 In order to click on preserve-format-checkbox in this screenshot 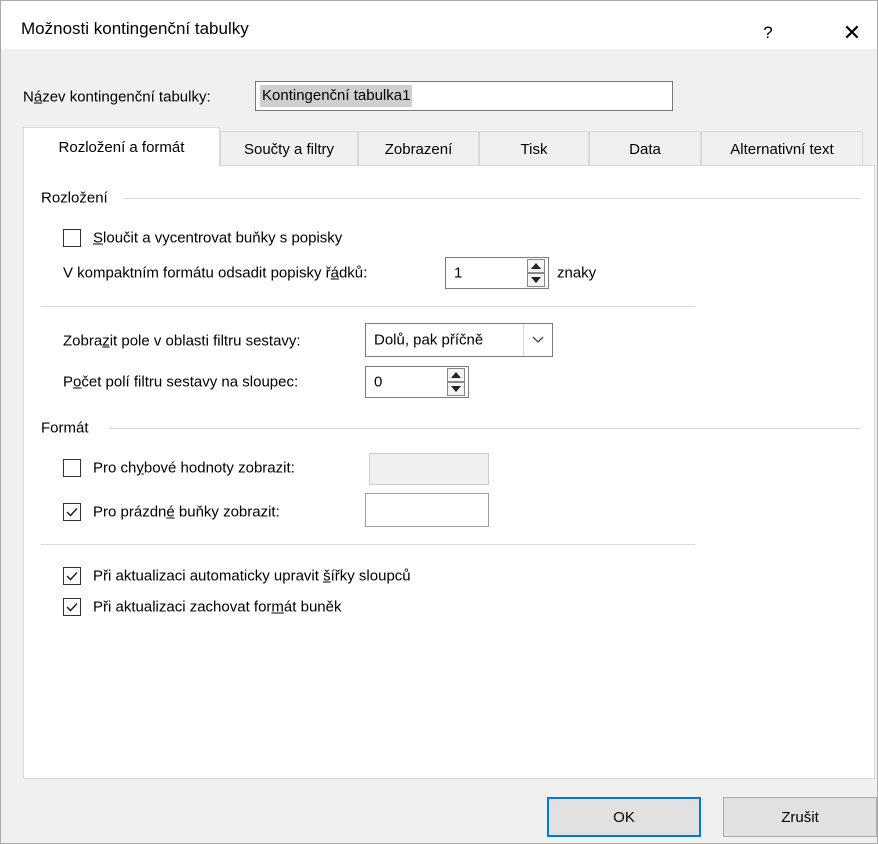, I will do `click(72, 607)`.